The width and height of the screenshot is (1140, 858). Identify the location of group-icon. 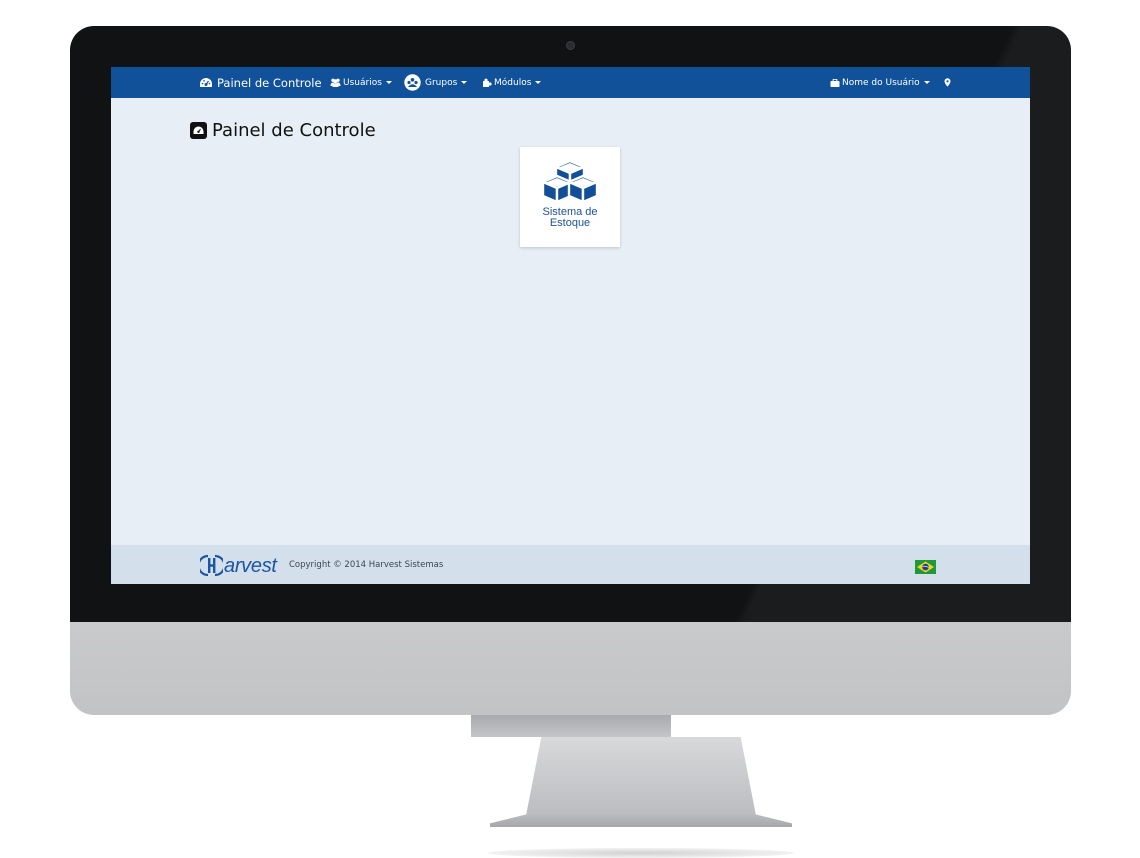
(412, 82).